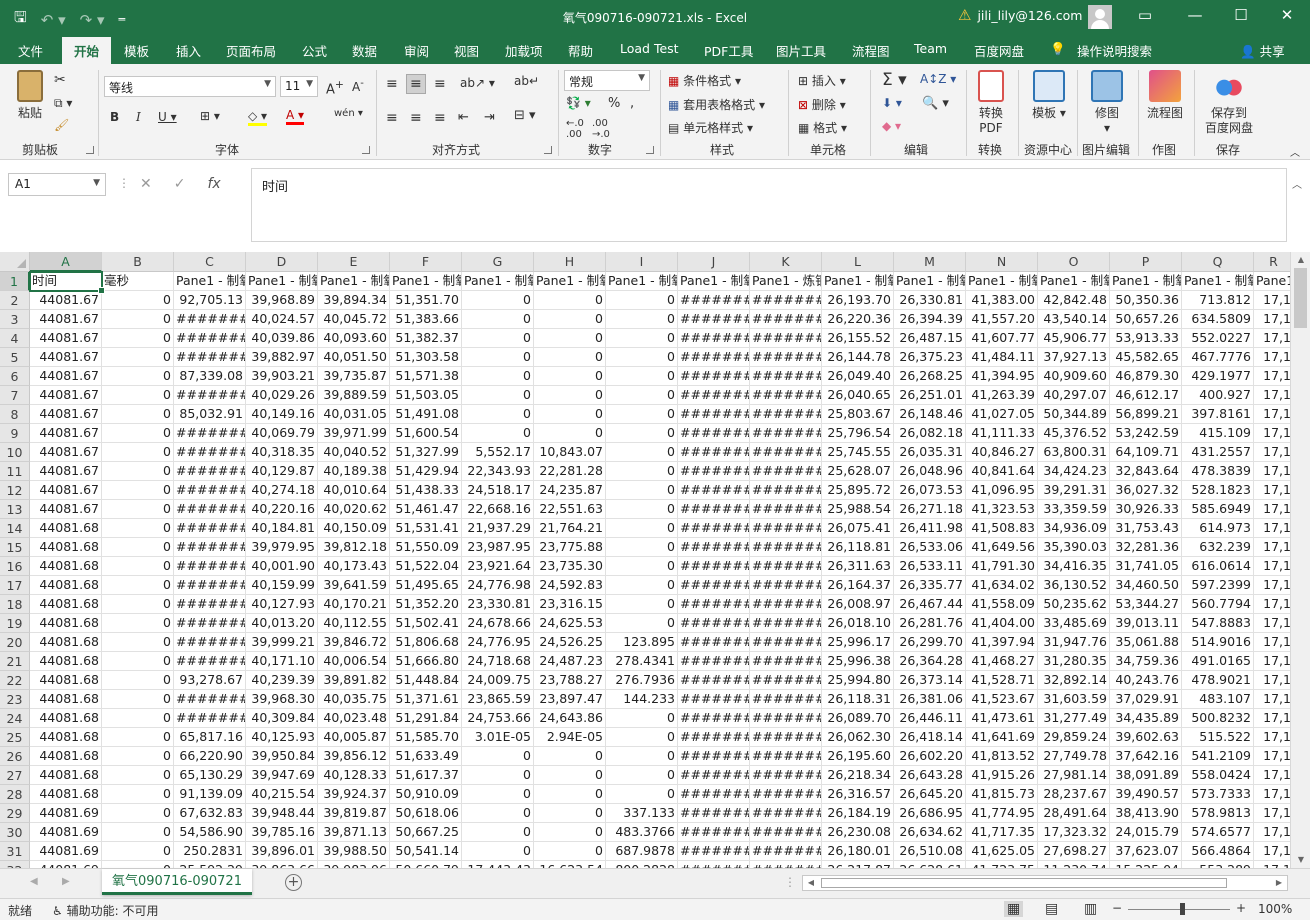 This screenshot has height=920, width=1310. Describe the element at coordinates (15, 604) in the screenshot. I see `row-header: 18` at that location.